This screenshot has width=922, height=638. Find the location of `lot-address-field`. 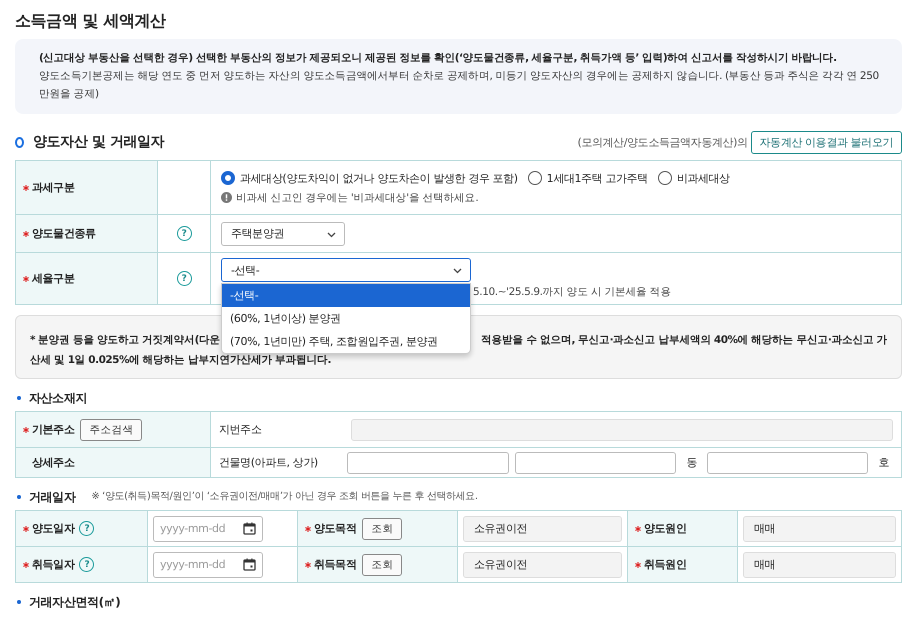

lot-address-field is located at coordinates (622, 429).